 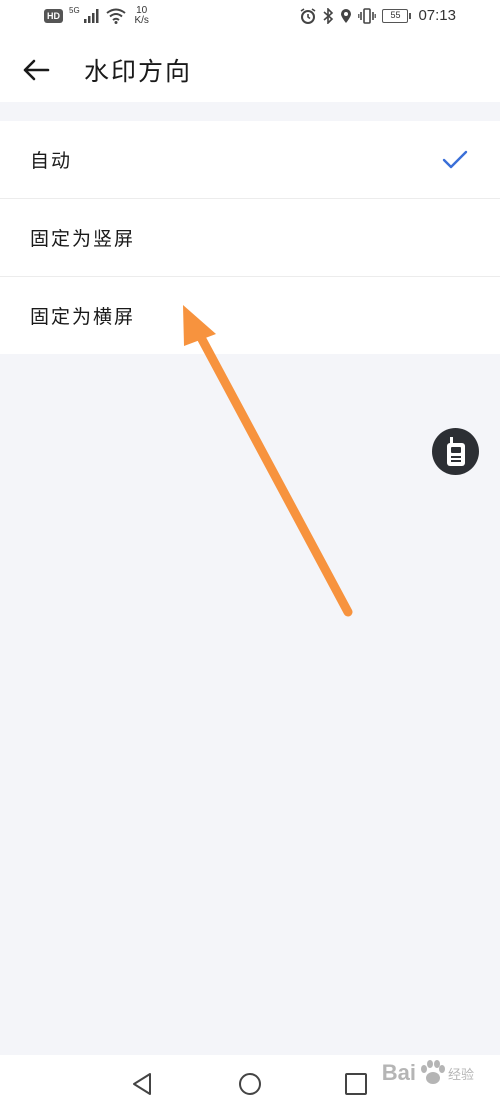 I want to click on signal-icon, so click(x=91, y=16).